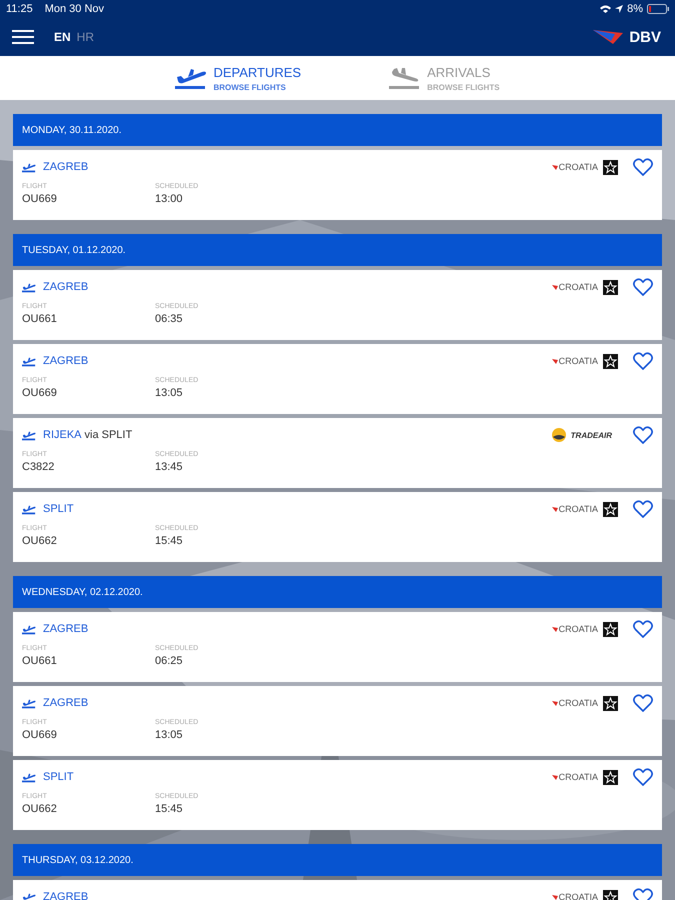 The height and width of the screenshot is (900, 675). What do you see at coordinates (337, 592) in the screenshot?
I see `date-header: WEDNESDAY, 02.12.2020.` at bounding box center [337, 592].